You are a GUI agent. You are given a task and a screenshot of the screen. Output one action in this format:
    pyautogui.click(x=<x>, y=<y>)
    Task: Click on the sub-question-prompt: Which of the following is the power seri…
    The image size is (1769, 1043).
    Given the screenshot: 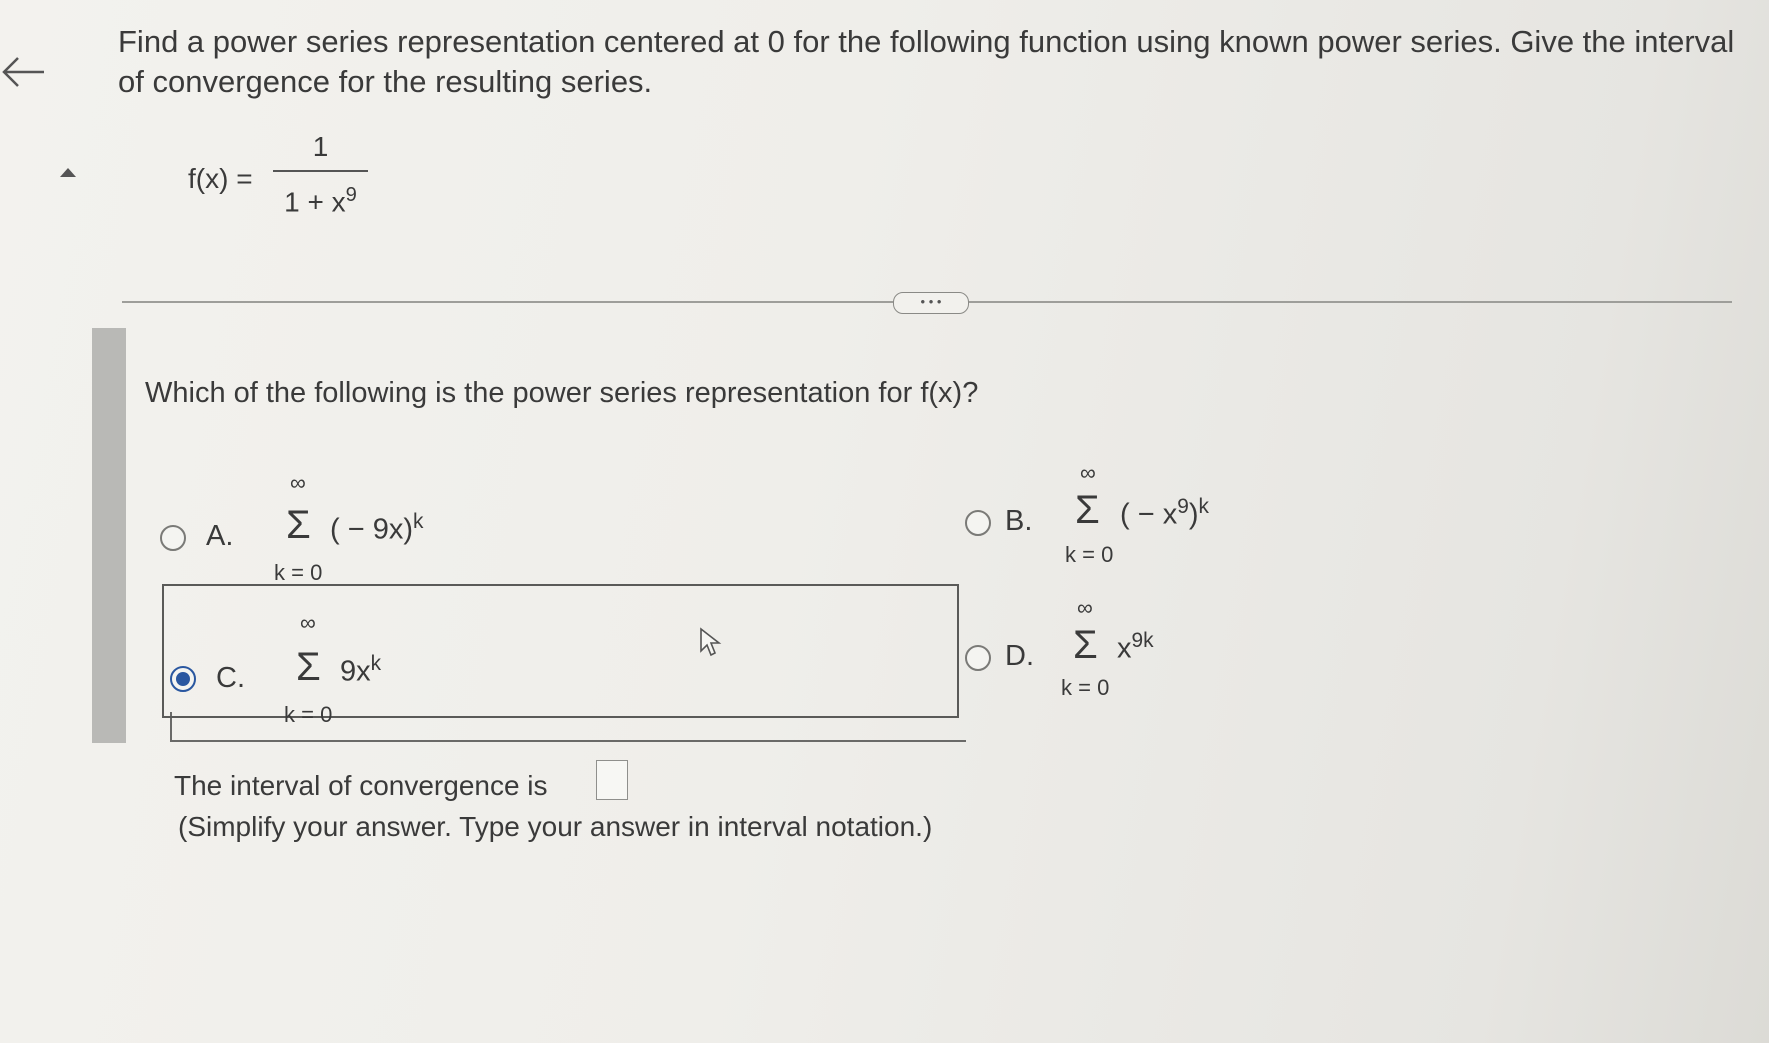 What is the action you would take?
    pyautogui.click(x=562, y=393)
    